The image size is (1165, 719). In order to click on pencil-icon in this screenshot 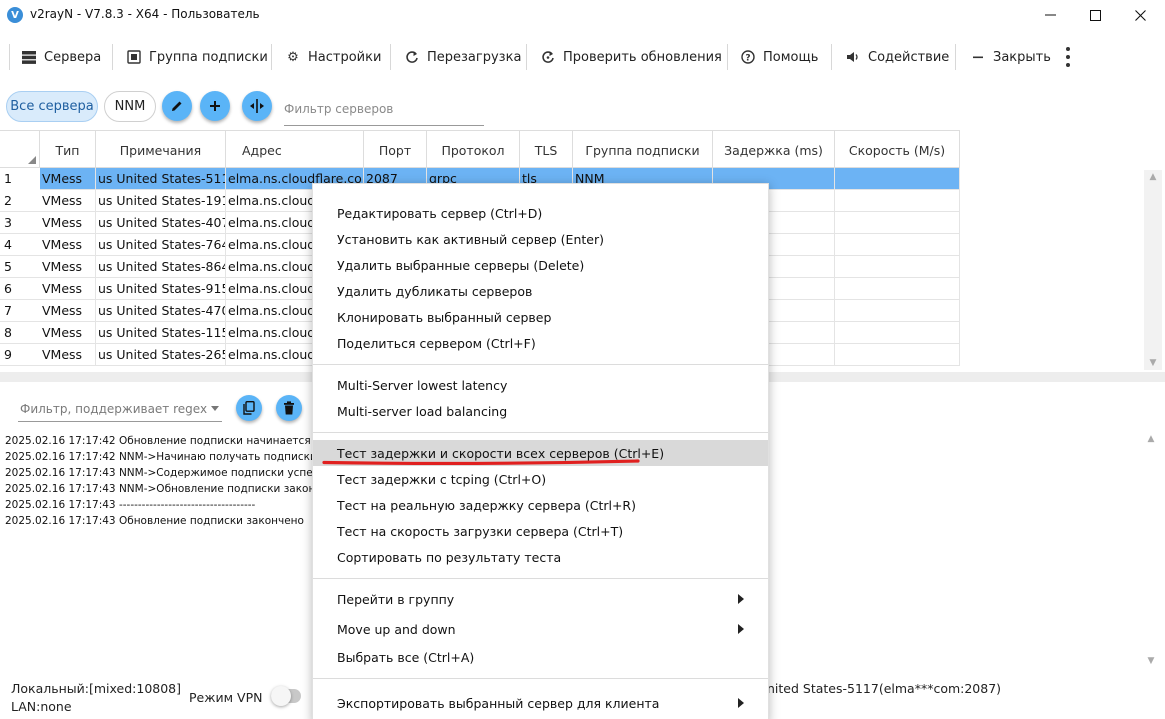, I will do `click(177, 106)`.